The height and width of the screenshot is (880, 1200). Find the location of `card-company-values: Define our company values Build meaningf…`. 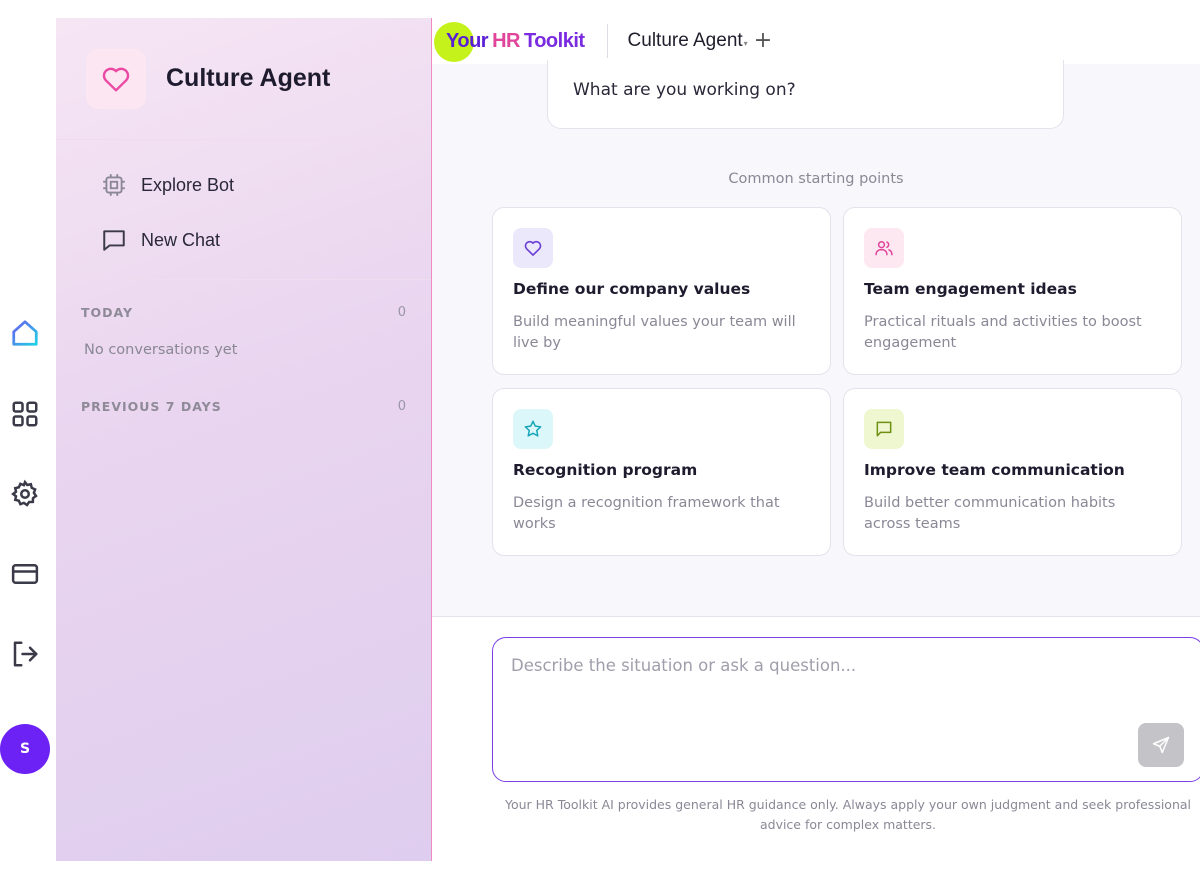

card-company-values: Define our company values Build meaningf… is located at coordinates (661, 291).